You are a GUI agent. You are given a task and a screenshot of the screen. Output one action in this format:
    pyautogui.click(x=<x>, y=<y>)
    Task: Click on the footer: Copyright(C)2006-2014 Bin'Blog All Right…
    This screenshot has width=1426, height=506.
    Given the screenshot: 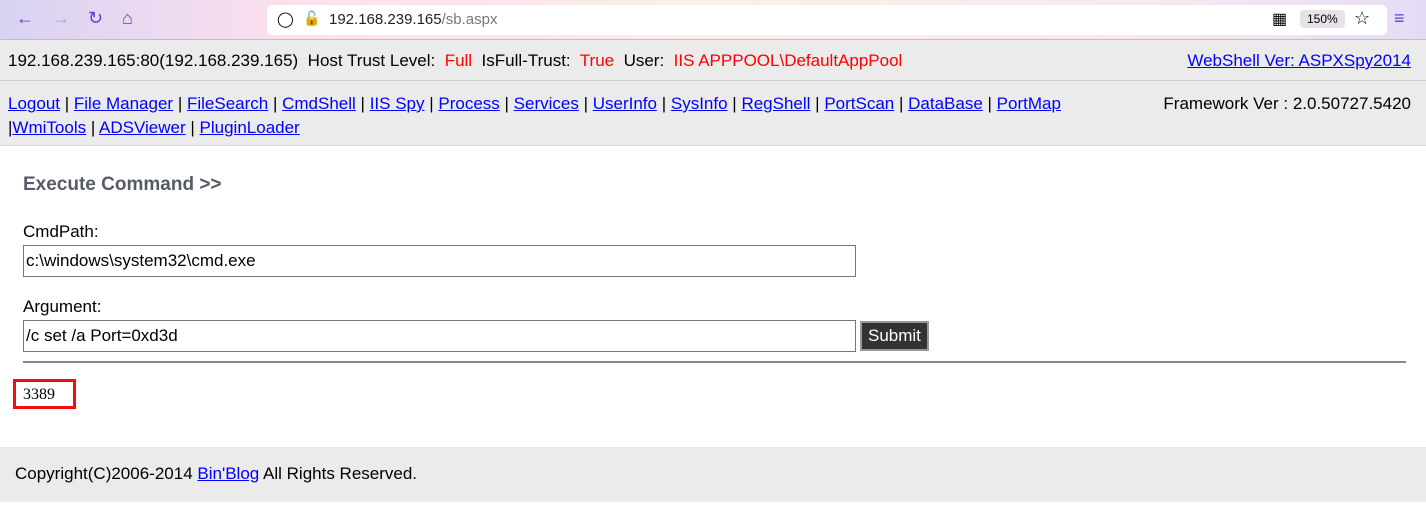 What is the action you would take?
    pyautogui.click(x=713, y=474)
    